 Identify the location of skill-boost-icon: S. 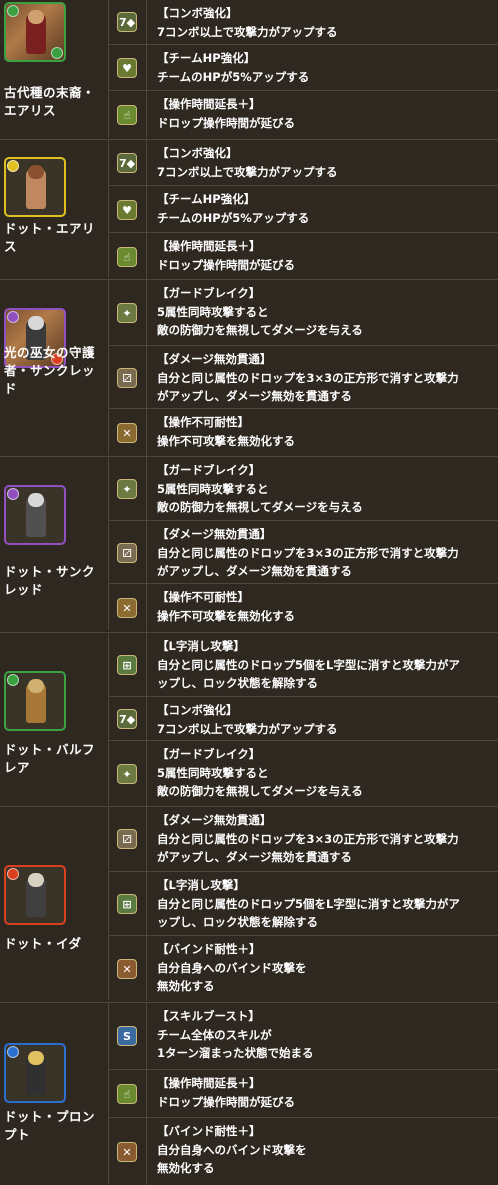
(127, 1036).